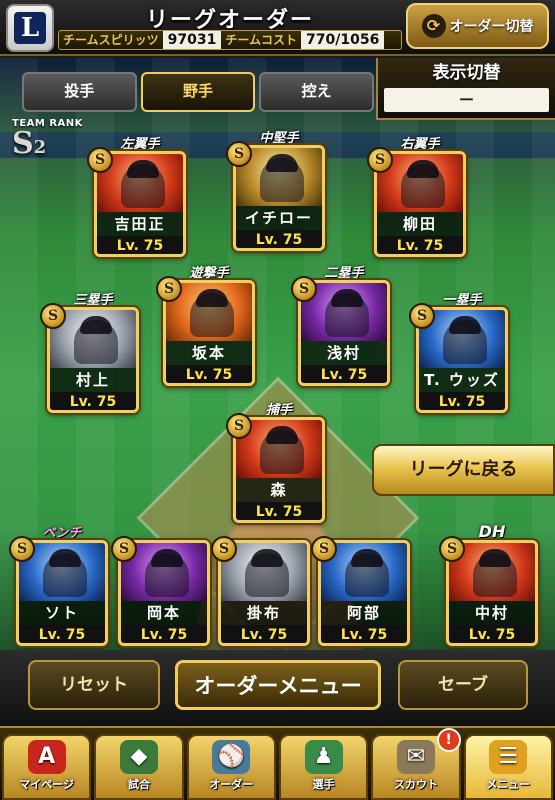 The height and width of the screenshot is (800, 555). Describe the element at coordinates (136, 197) in the screenshot. I see `player-card-left-field: 左翼手 S 吉田正 Lv. 75` at that location.